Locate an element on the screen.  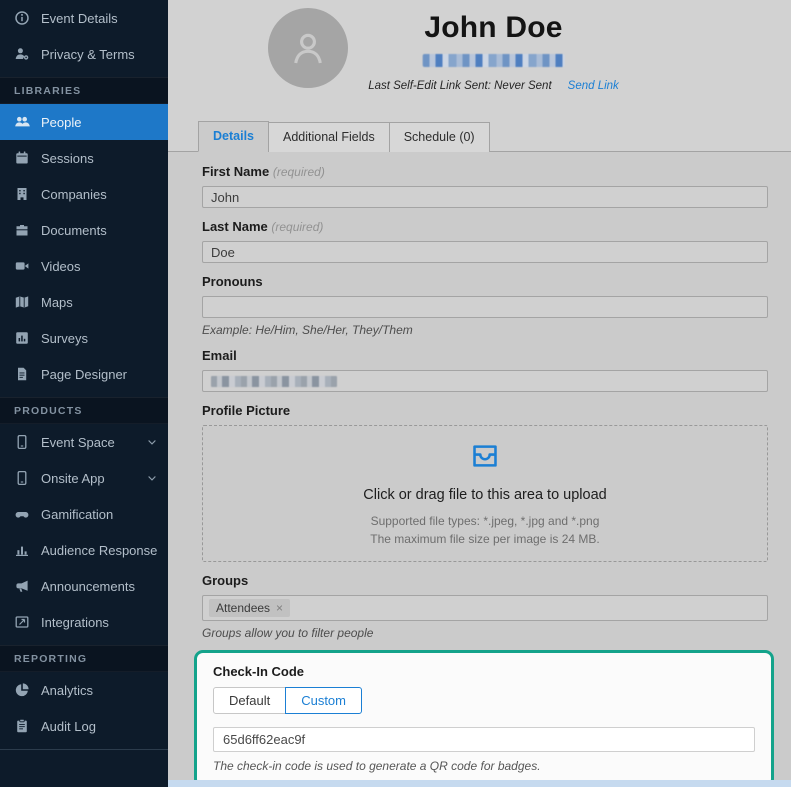
last-name-field-group: Last Name (required) is located at coordinates (485, 241).